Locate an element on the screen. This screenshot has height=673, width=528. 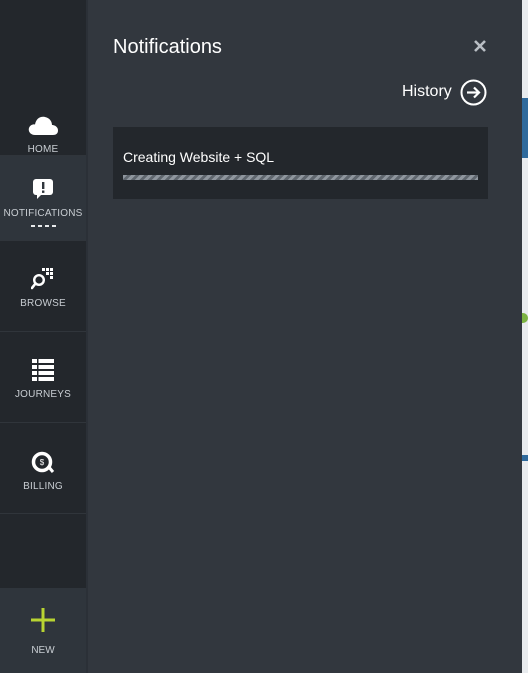
sidebar-item-browse: BROWSE is located at coordinates (43, 289).